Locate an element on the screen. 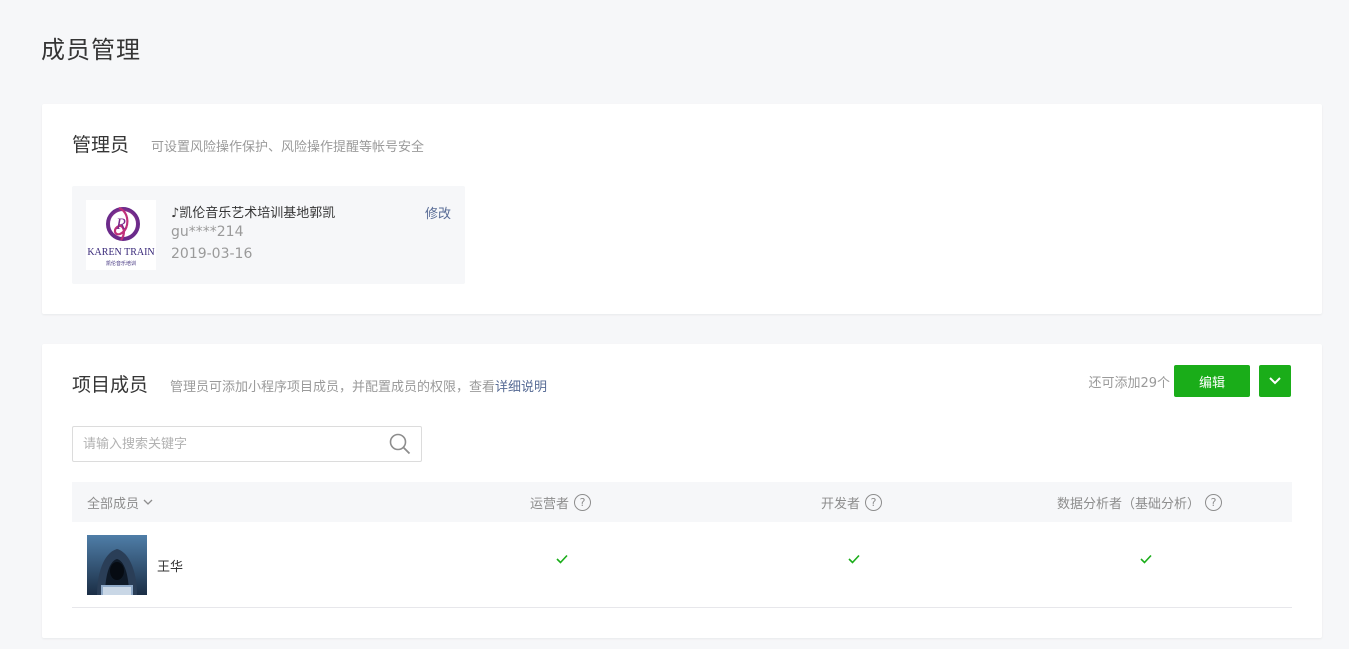 The height and width of the screenshot is (649, 1349). column-all-members: 全部成员 is located at coordinates (113, 504).